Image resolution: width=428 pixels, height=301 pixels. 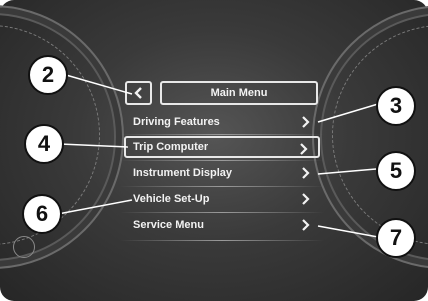 I want to click on callout-6: 6, so click(x=42, y=214).